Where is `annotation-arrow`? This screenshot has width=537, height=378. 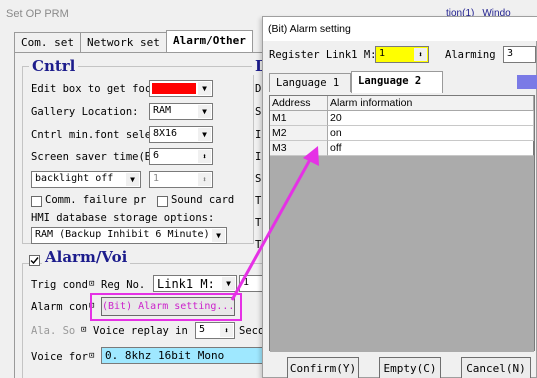
annotation-arrow is located at coordinates (274, 223).